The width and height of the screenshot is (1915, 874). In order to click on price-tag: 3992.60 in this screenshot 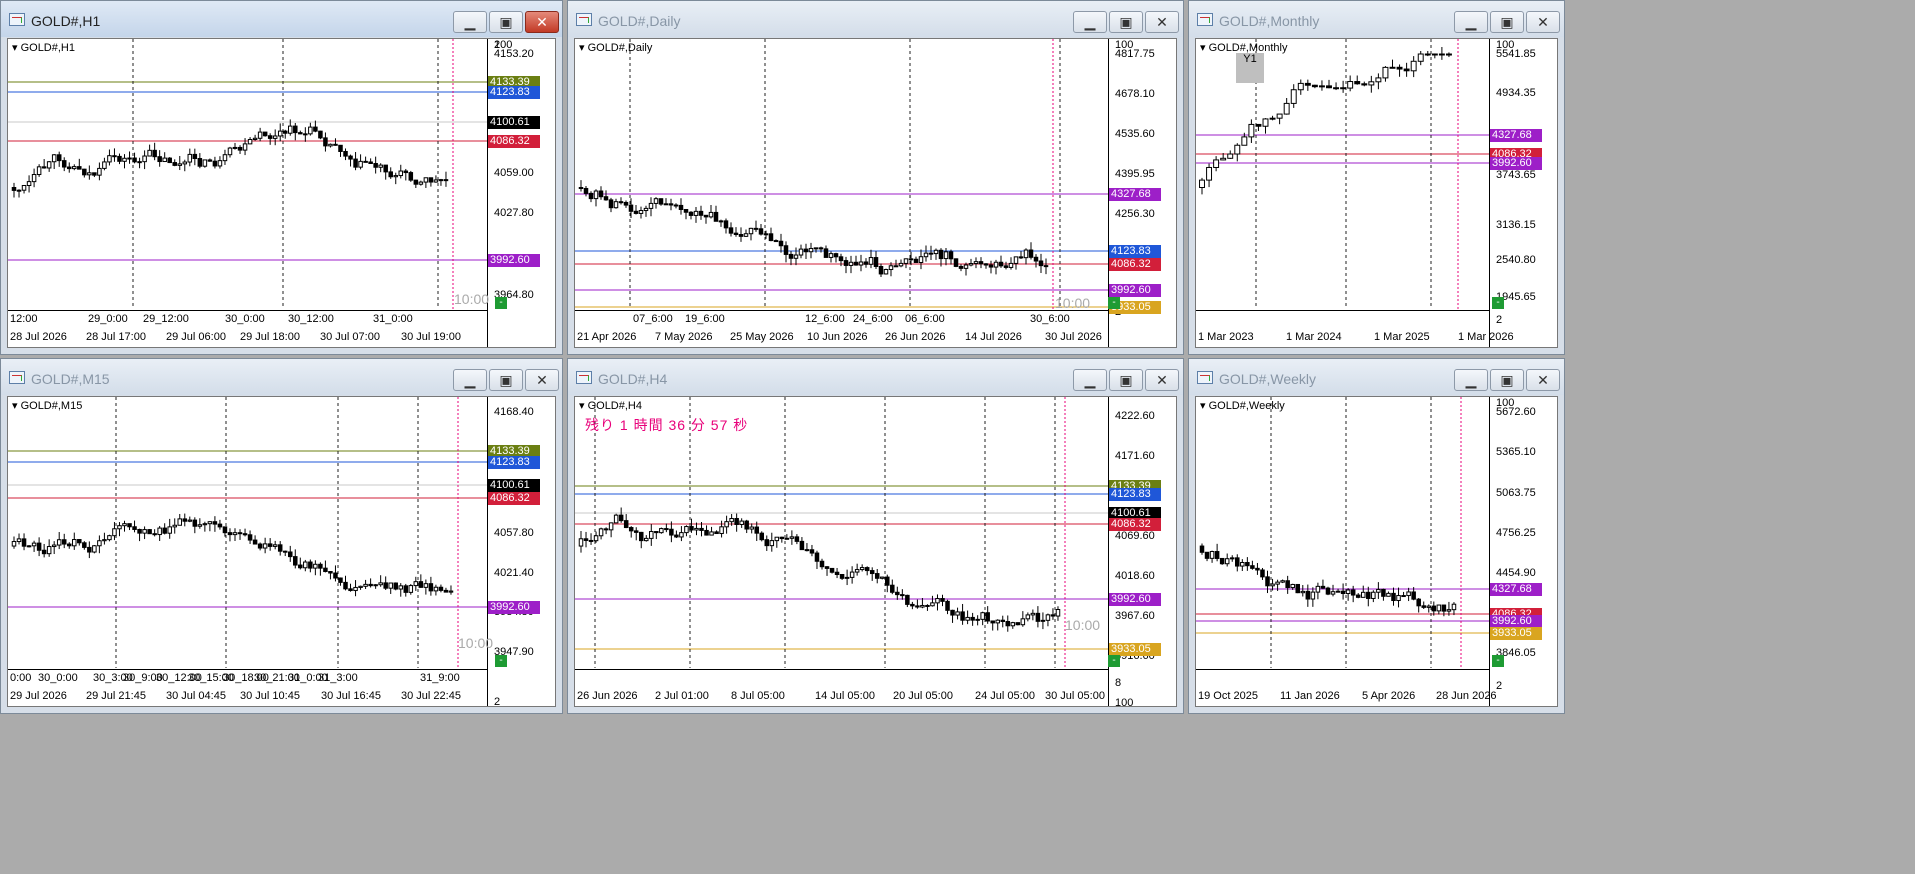, I will do `click(1516, 163)`.